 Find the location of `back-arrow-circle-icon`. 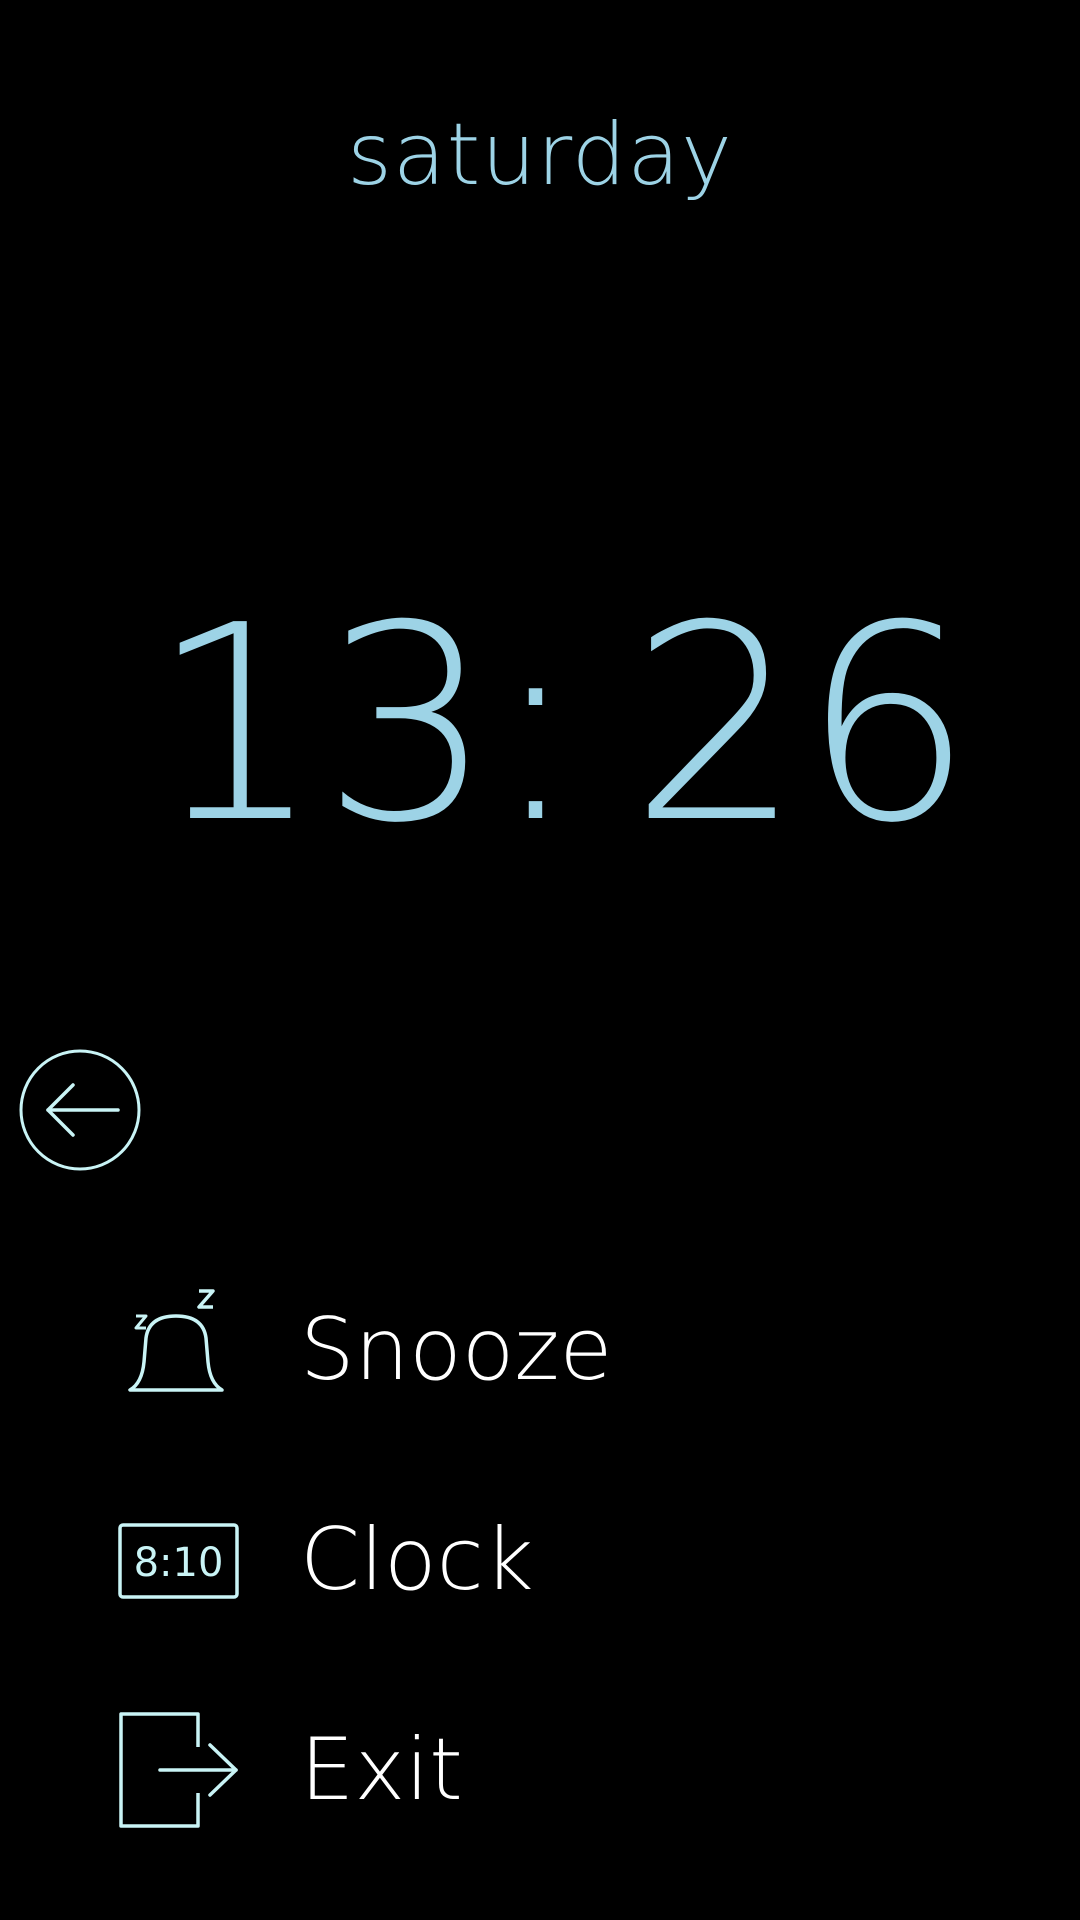

back-arrow-circle-icon is located at coordinates (80, 1110).